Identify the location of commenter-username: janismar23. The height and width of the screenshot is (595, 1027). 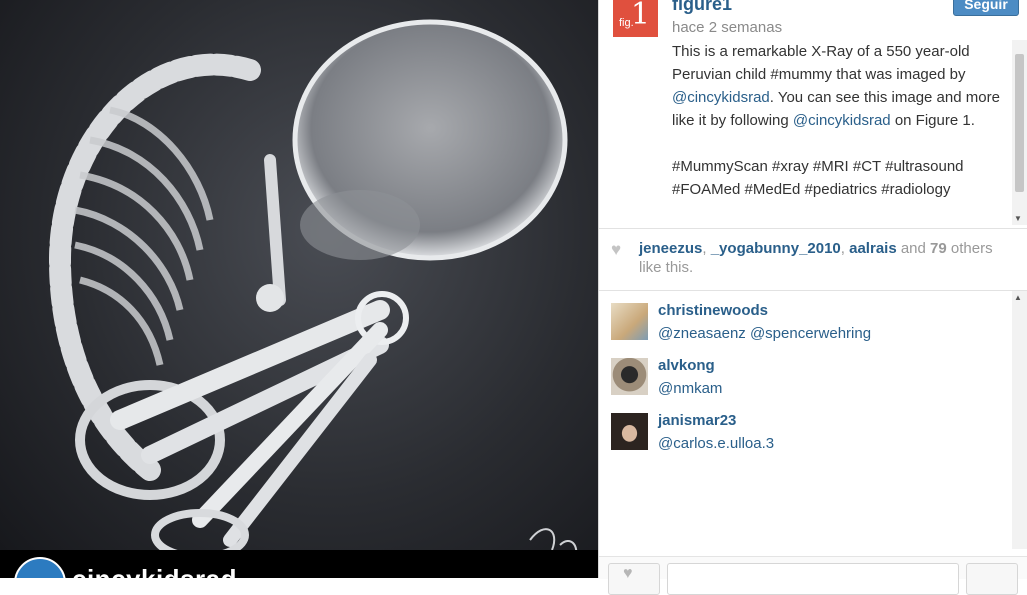
(697, 420).